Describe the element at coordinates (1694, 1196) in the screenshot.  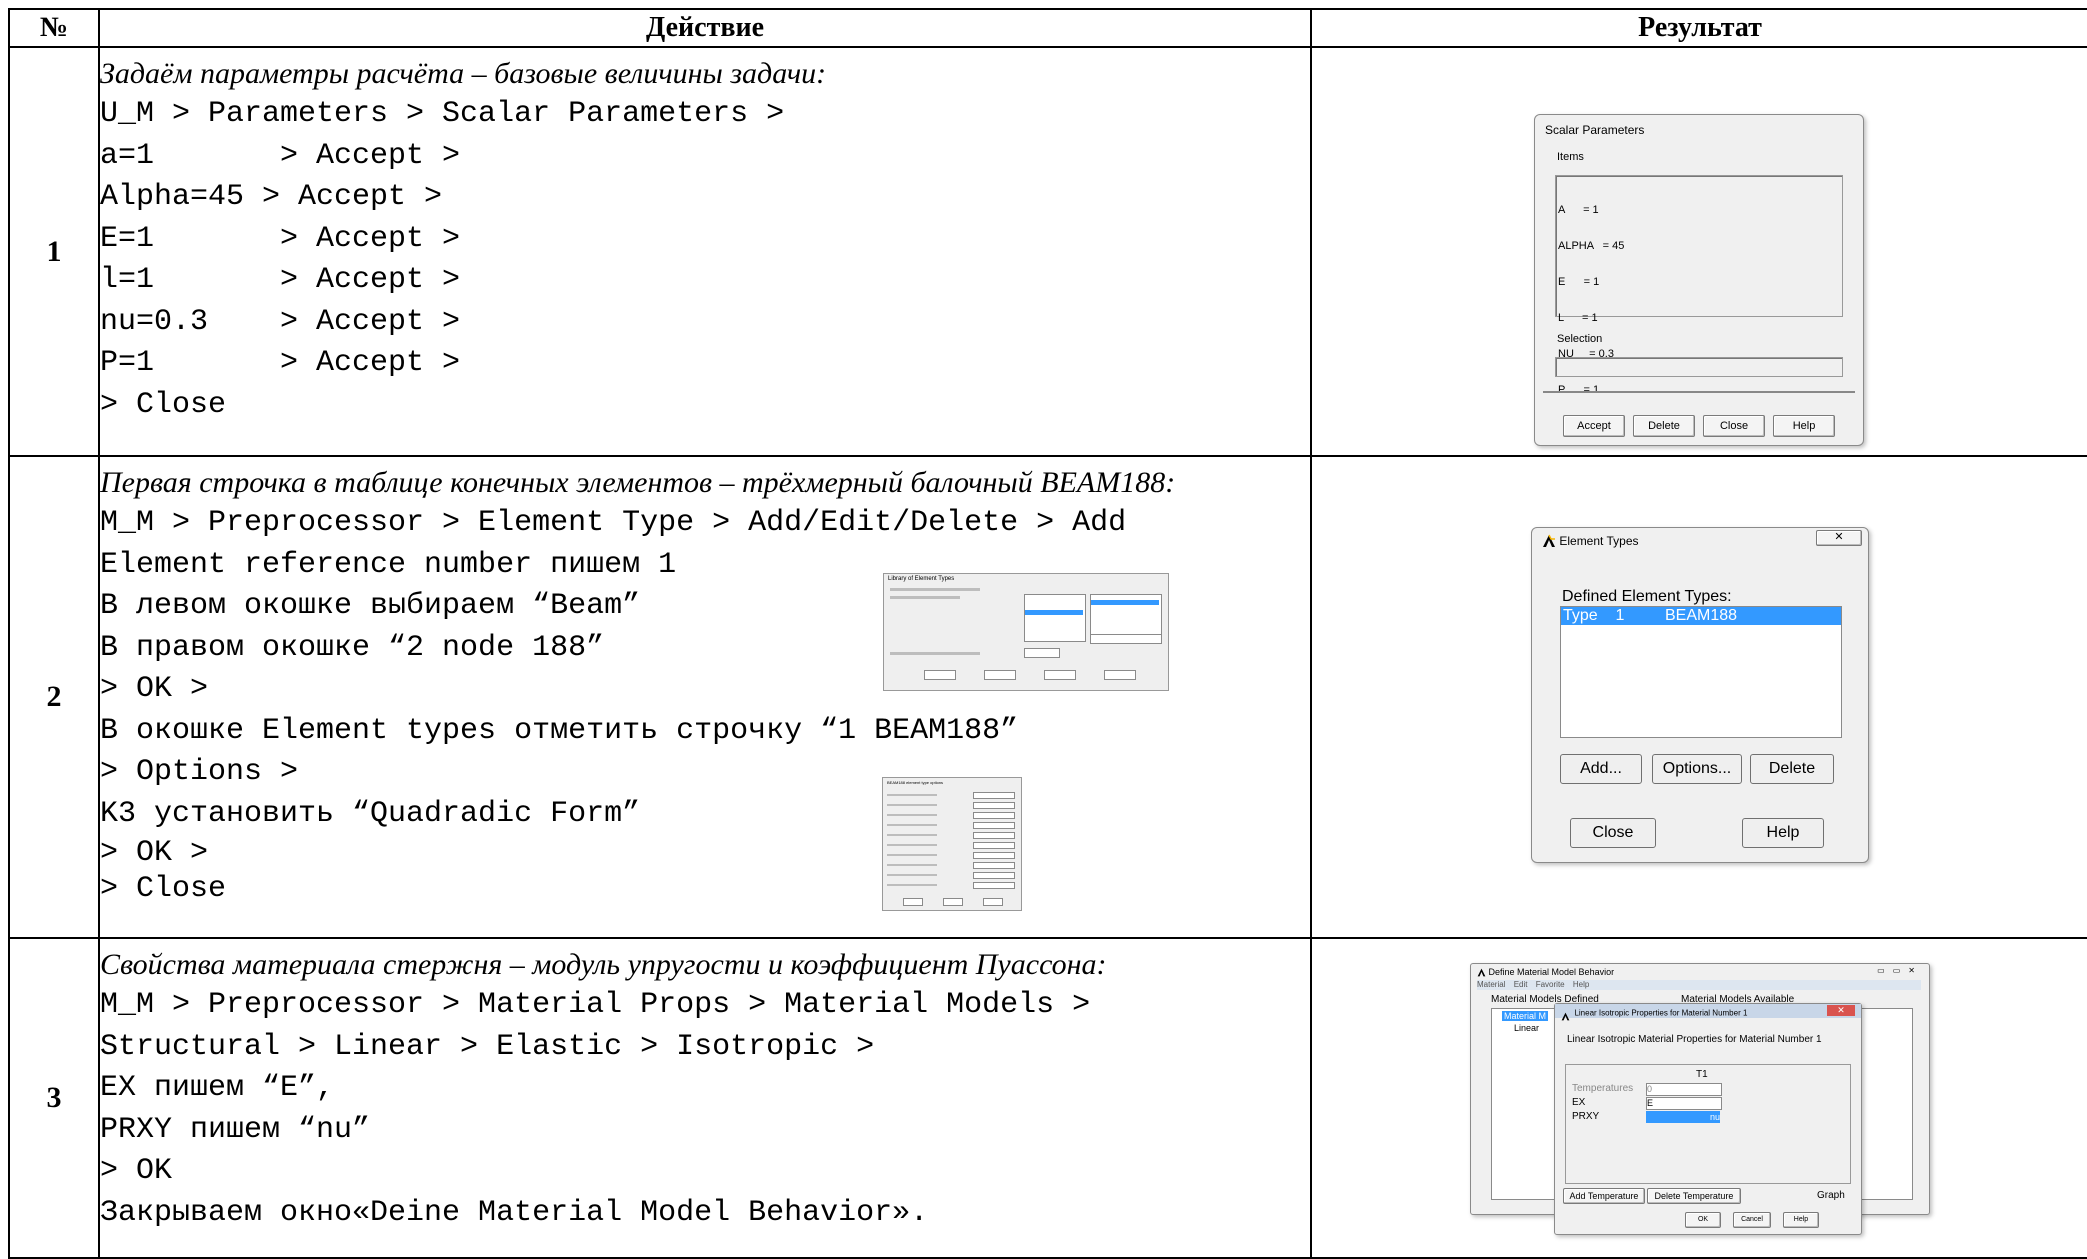
I see `delete-temperature-button: Delete Temperature` at that location.